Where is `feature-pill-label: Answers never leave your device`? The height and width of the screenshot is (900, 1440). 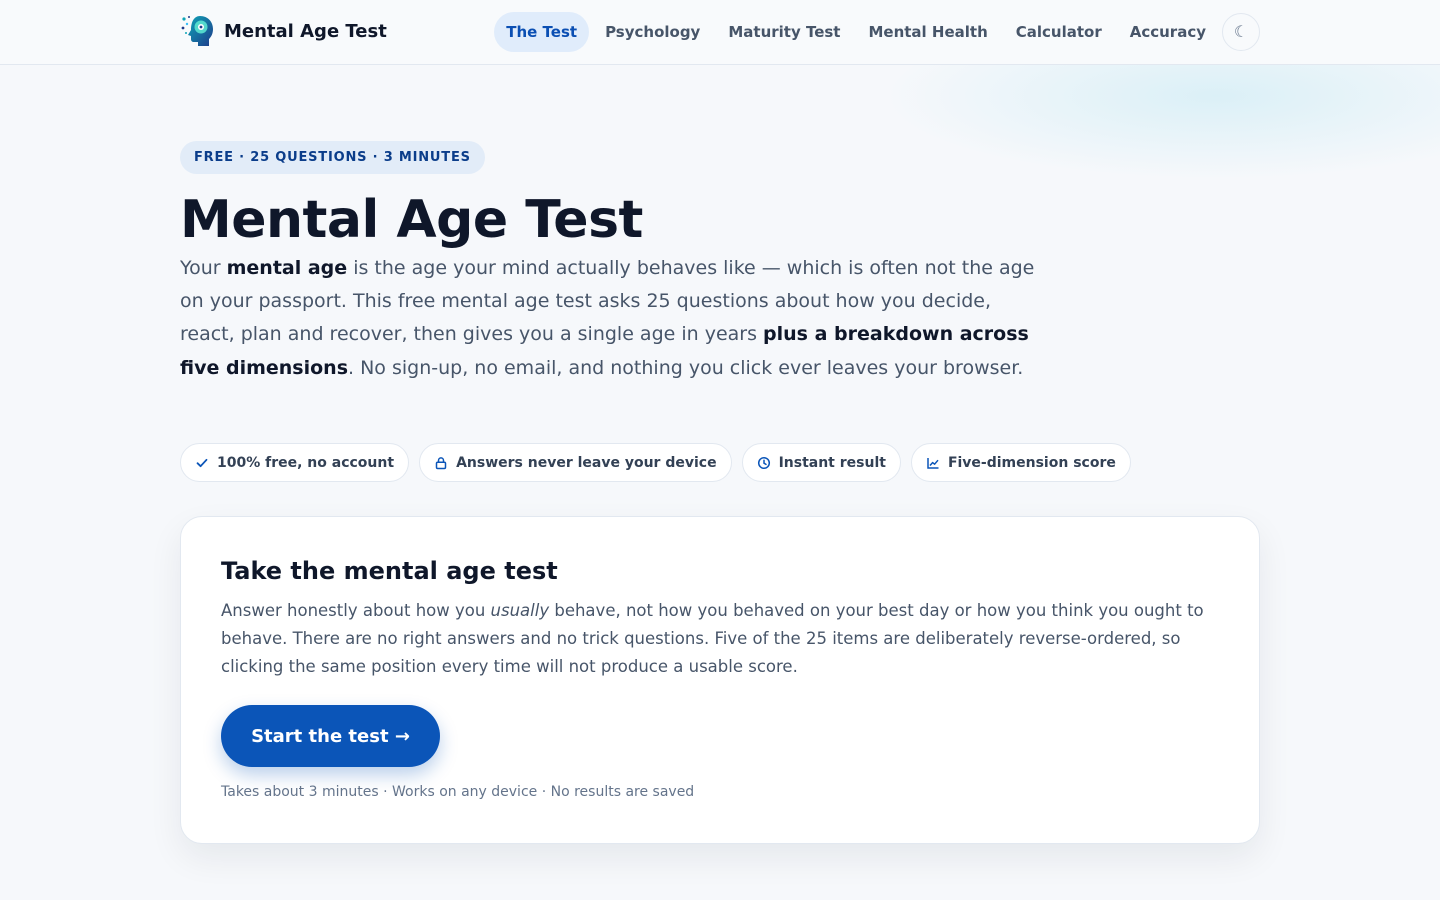 feature-pill-label: Answers never leave your device is located at coordinates (586, 462).